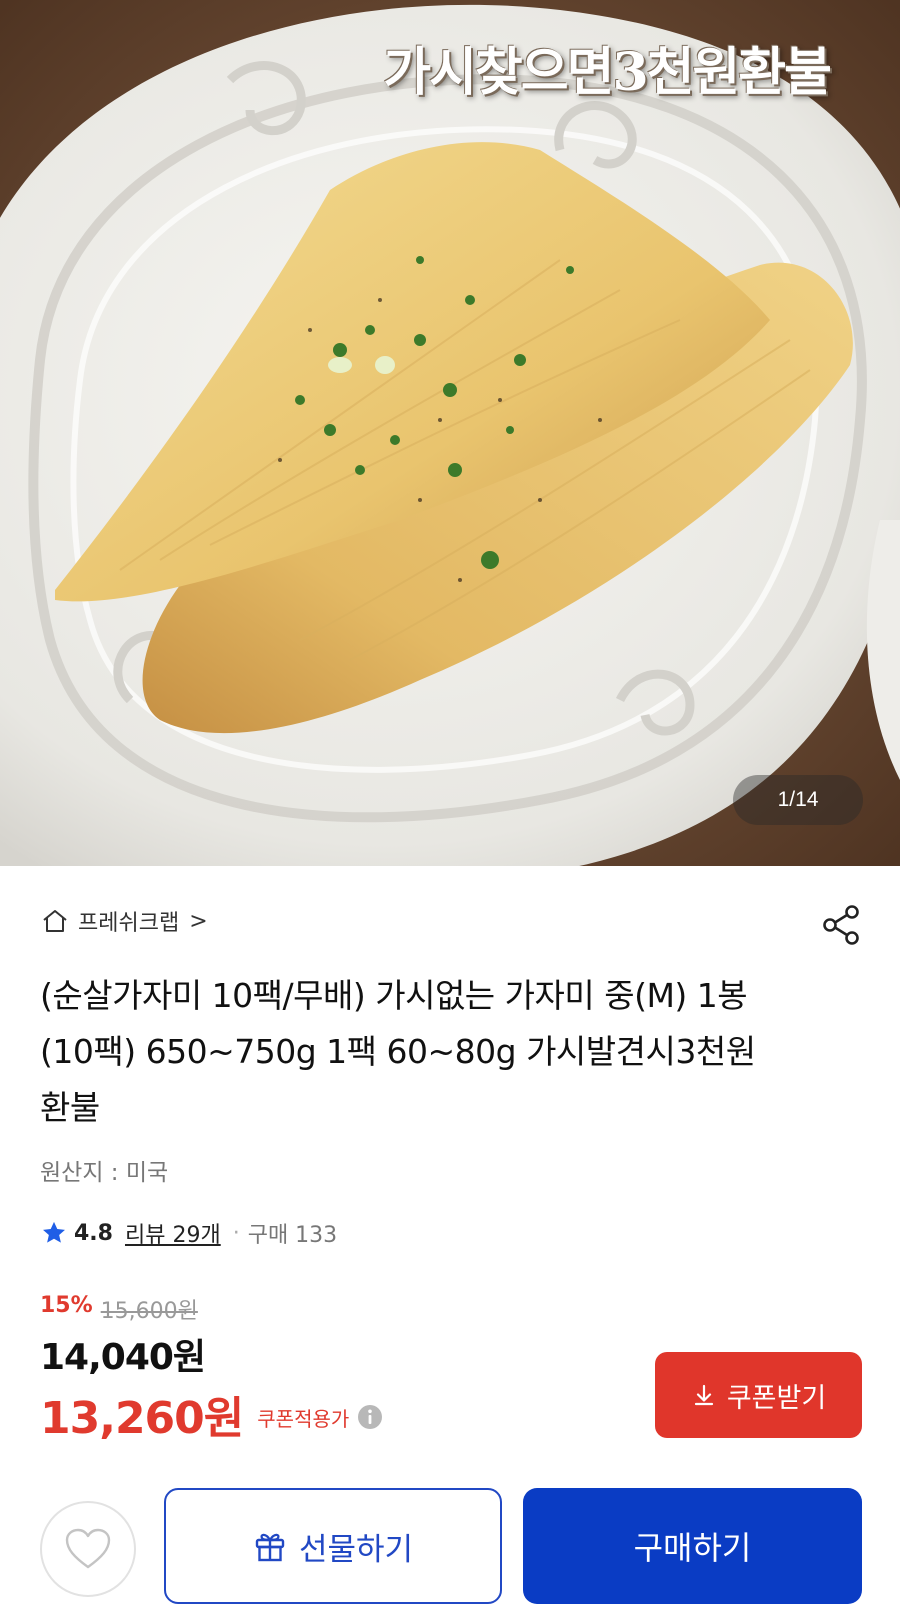 The height and width of the screenshot is (1622, 900). I want to click on home-icon, so click(55, 921).